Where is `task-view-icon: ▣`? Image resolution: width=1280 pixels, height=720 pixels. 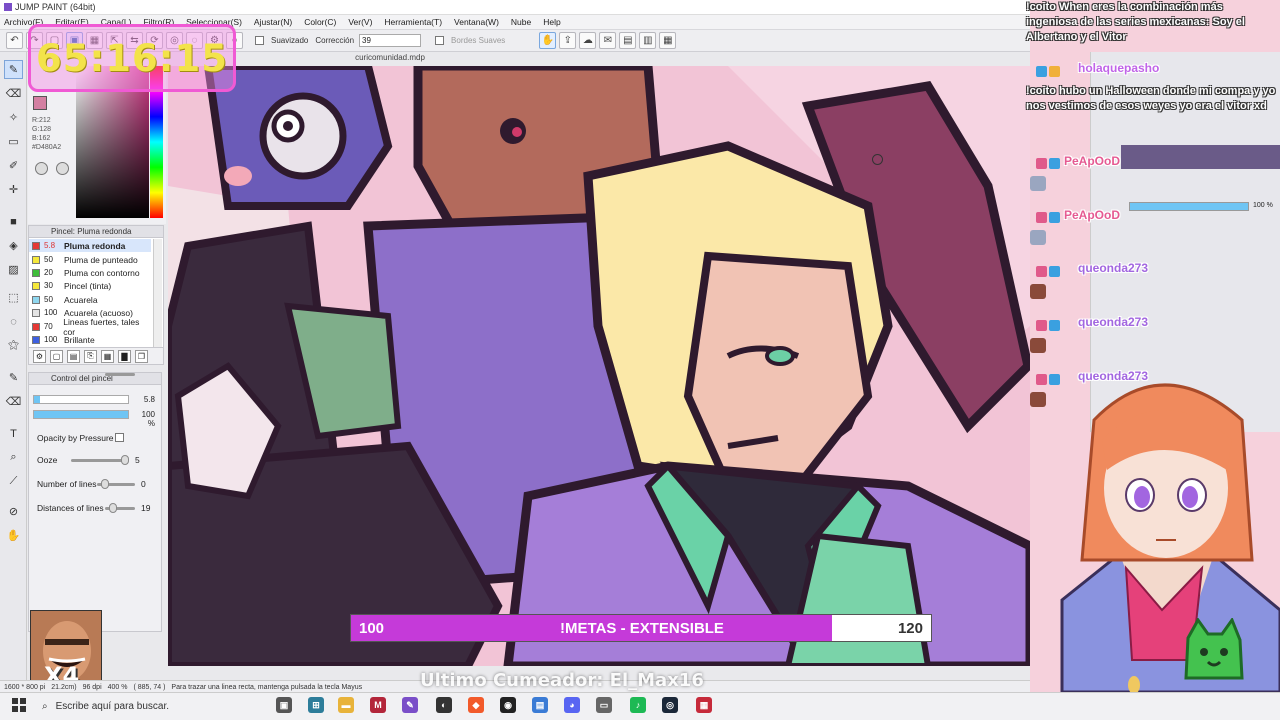
task-view-icon: ▣ is located at coordinates (284, 705).